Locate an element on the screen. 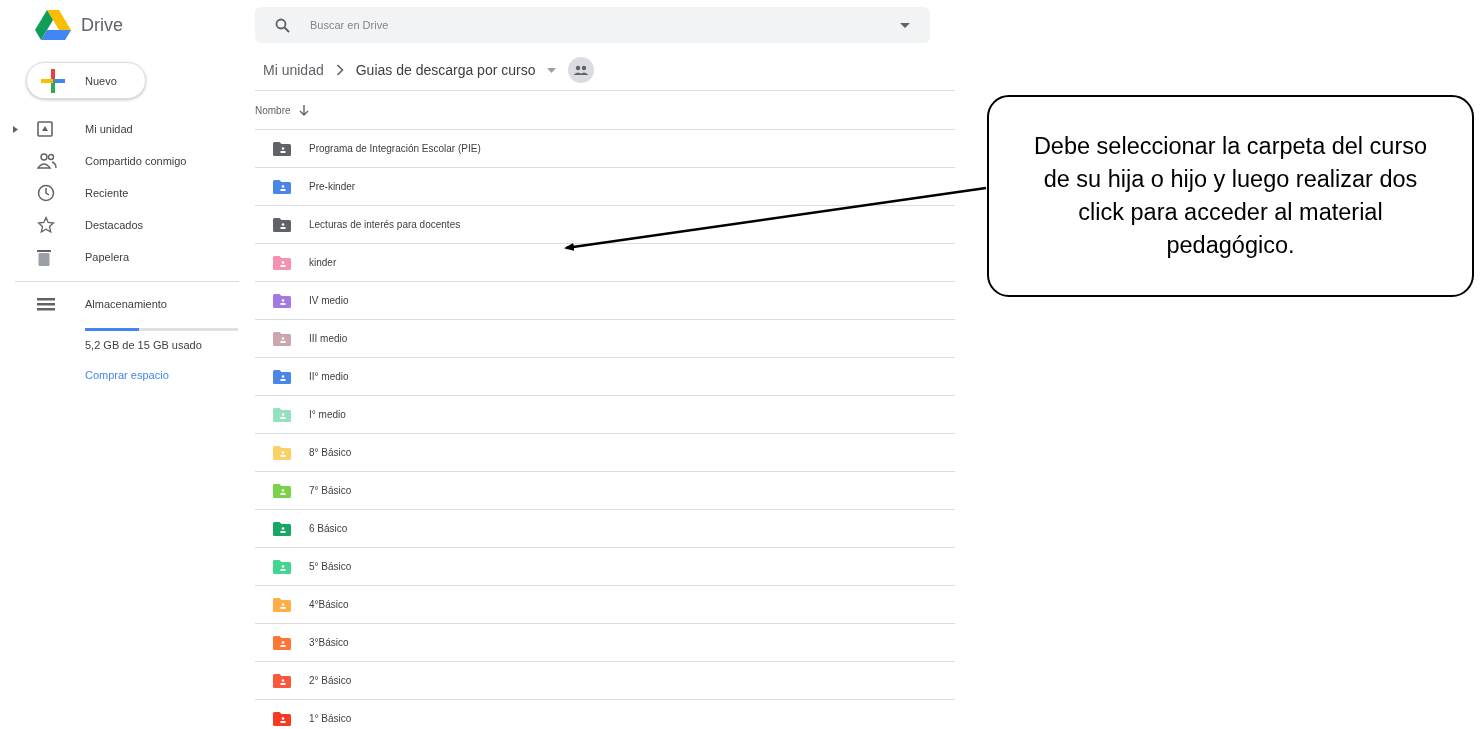 This screenshot has width=1481, height=729. sidebar-item: Mi unidad is located at coordinates (109, 129).